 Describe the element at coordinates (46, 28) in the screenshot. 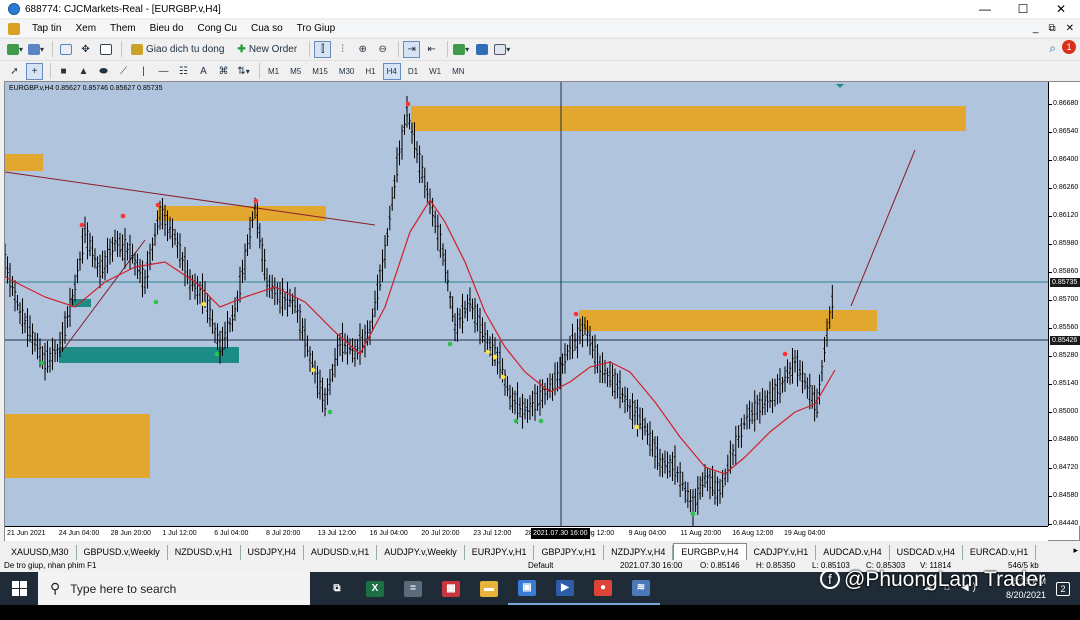

I see `menu-file: Tap tin` at that location.